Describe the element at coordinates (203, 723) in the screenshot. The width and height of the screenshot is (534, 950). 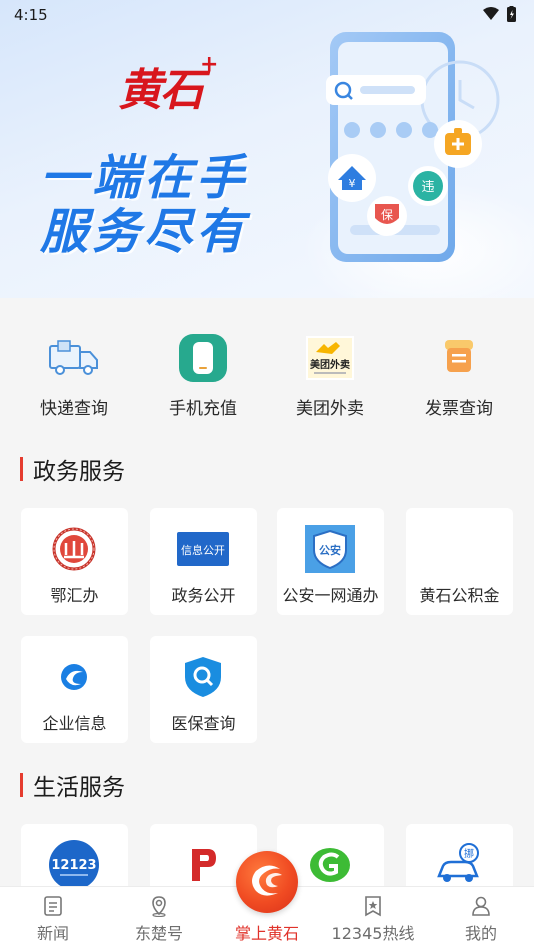
I see `service-label: 医保查询` at that location.